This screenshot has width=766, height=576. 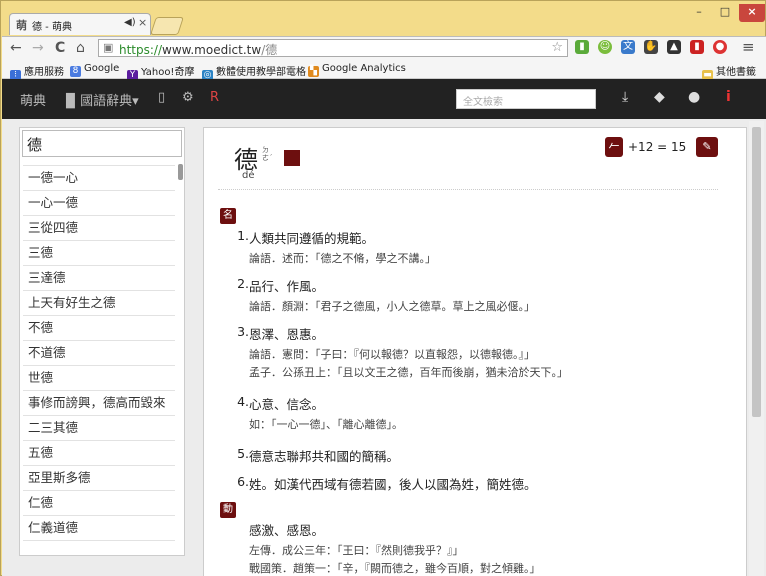 What do you see at coordinates (99, 253) in the screenshot?
I see `list-item: 三德` at bounding box center [99, 253].